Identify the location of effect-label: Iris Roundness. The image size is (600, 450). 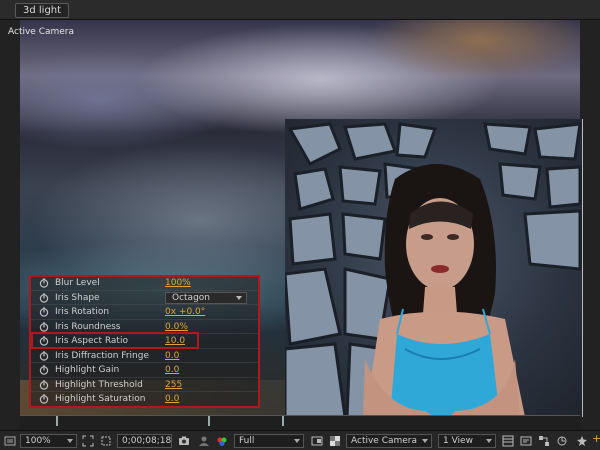
(88, 326).